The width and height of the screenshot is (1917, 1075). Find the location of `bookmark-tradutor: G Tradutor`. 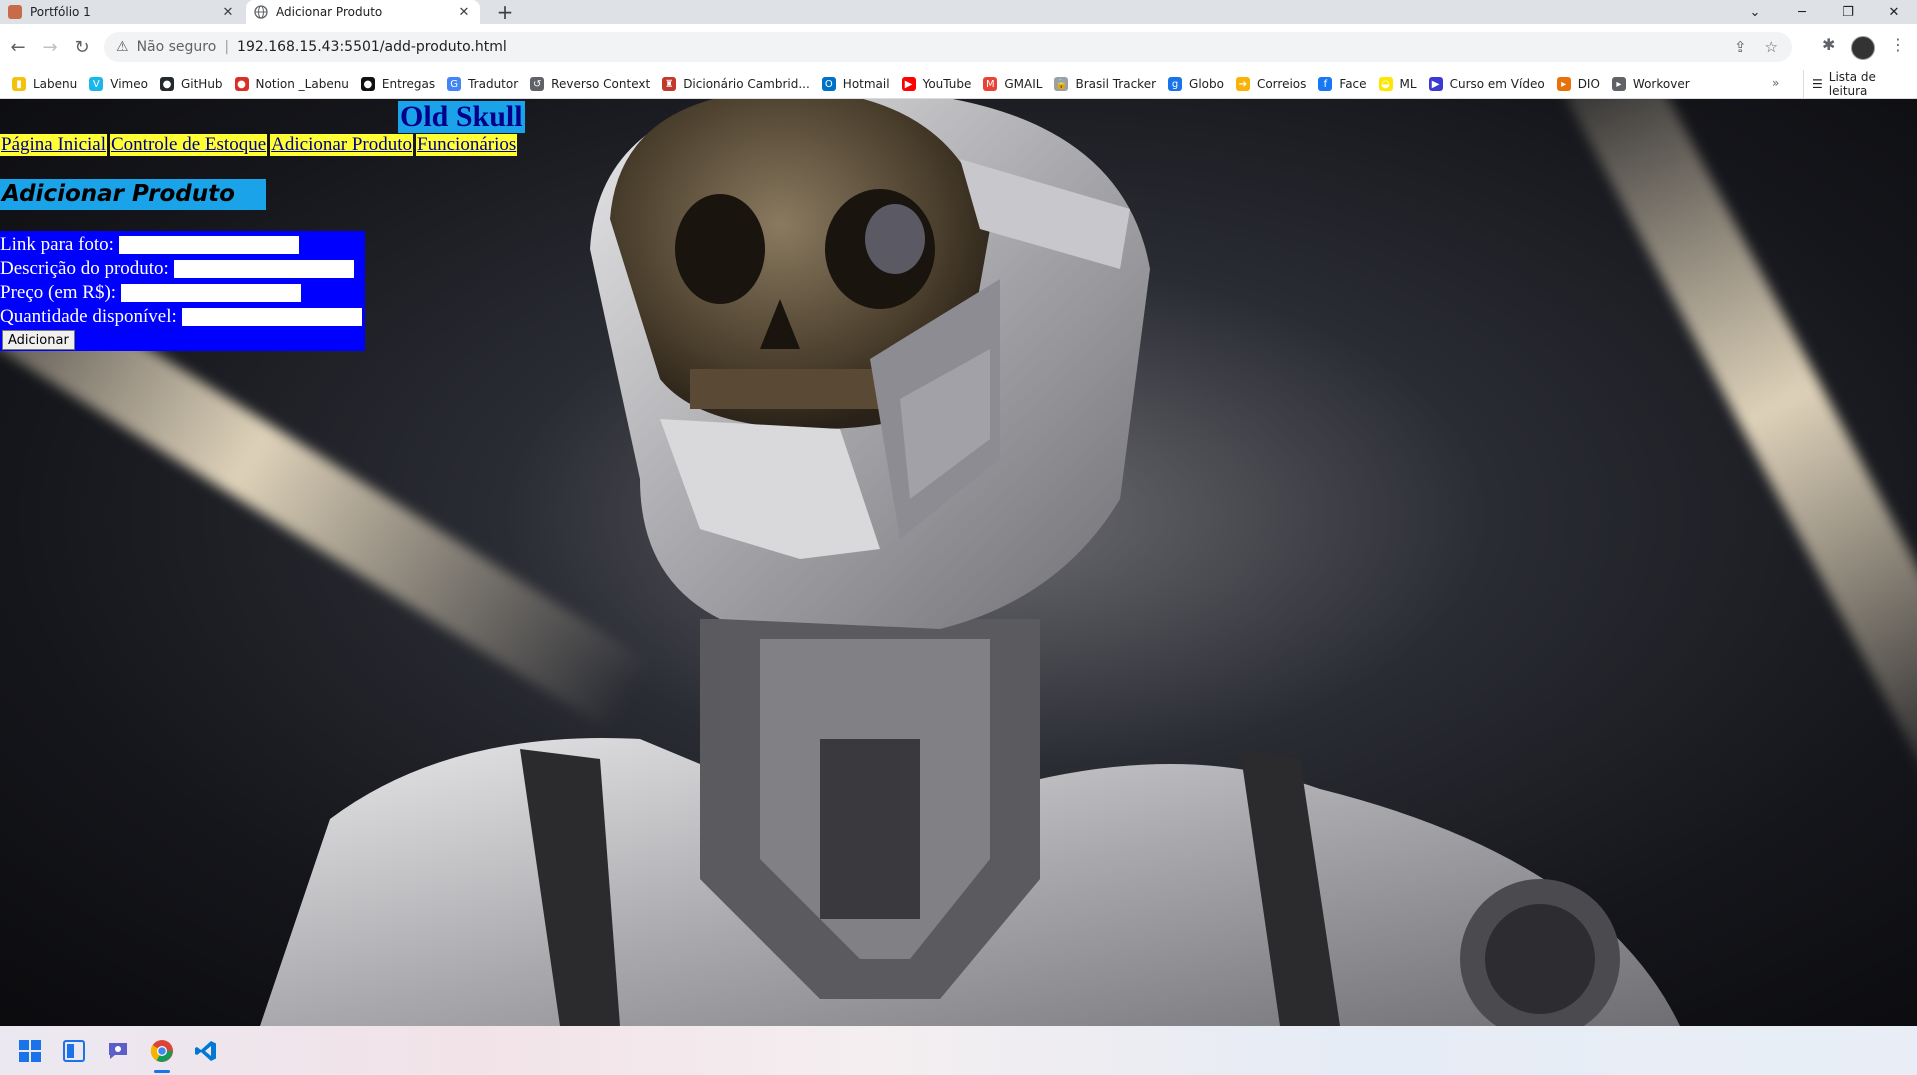

bookmark-tradutor: G Tradutor is located at coordinates (482, 84).